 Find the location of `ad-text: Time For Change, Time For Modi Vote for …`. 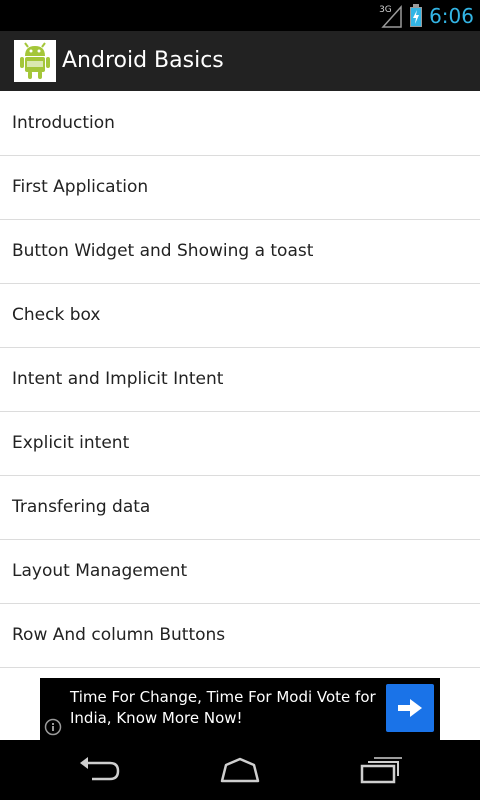

ad-text: Time For Change, Time For Modi Vote for … is located at coordinates (225, 708).